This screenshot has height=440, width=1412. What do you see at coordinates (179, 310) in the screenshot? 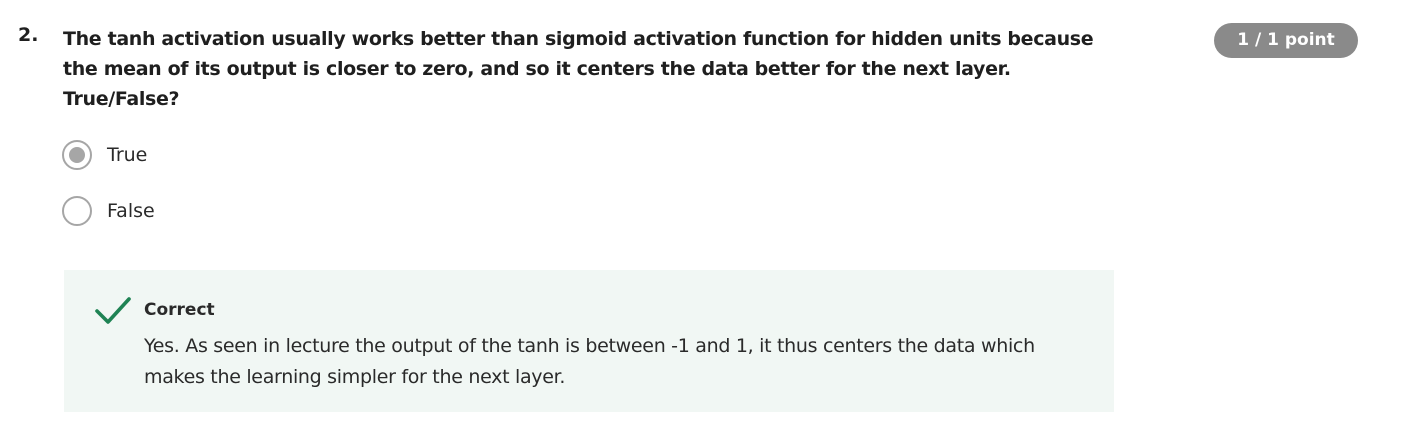
I see `feedback-title: Correct` at bounding box center [179, 310].